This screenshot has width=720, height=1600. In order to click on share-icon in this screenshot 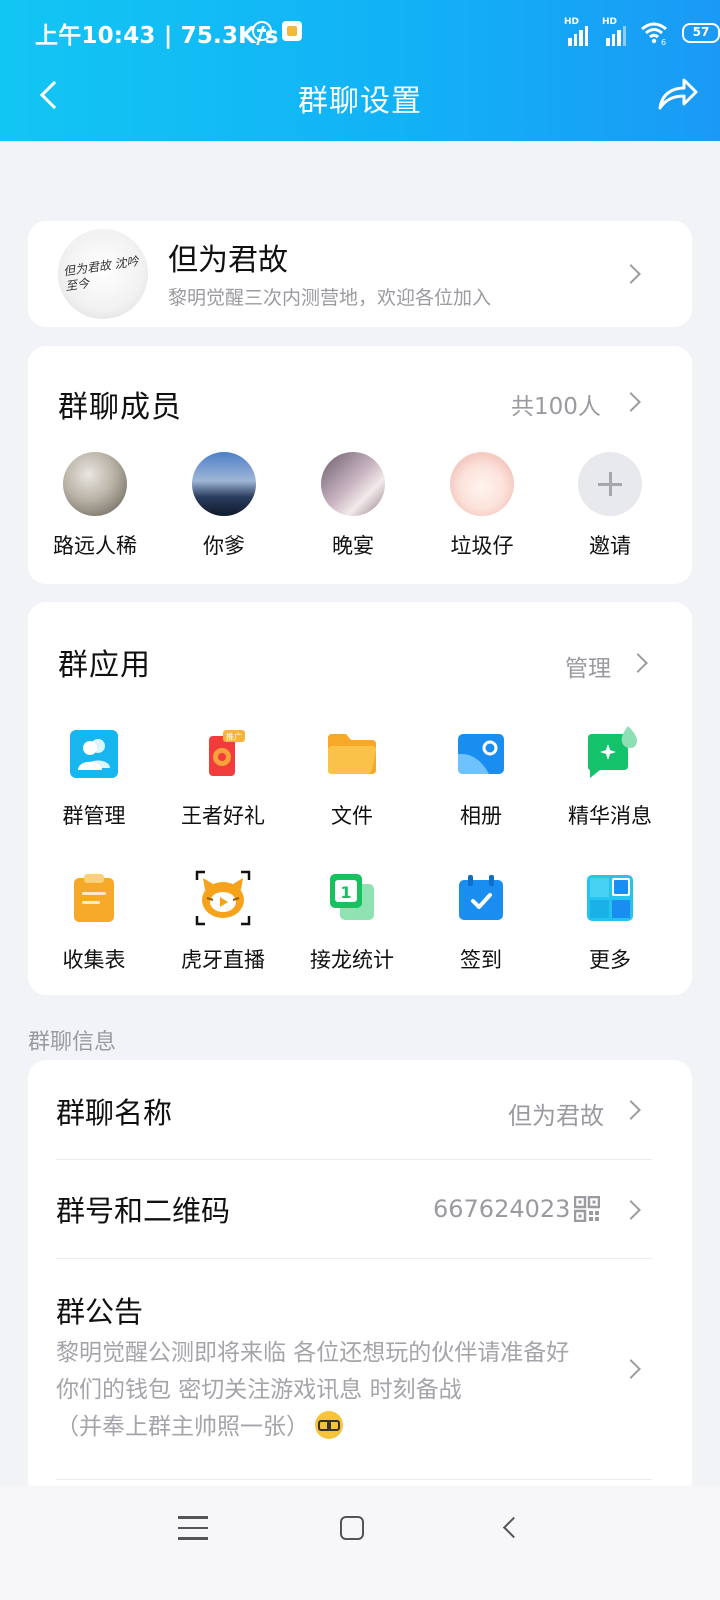, I will do `click(677, 96)`.